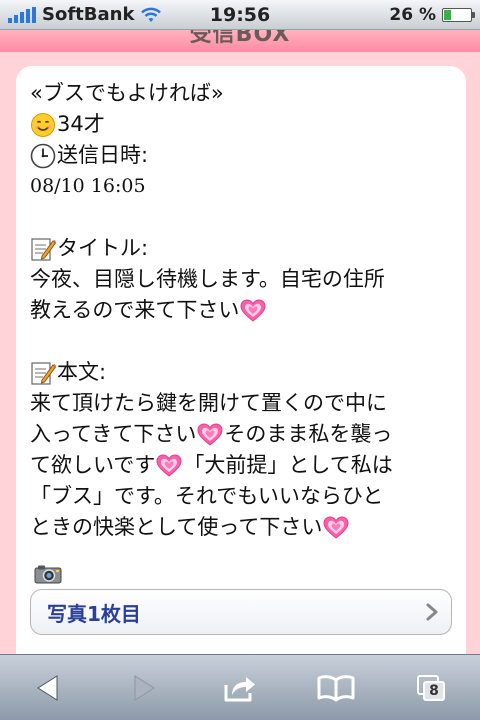  What do you see at coordinates (240, 38) in the screenshot?
I see `page-title: 受信BOX` at bounding box center [240, 38].